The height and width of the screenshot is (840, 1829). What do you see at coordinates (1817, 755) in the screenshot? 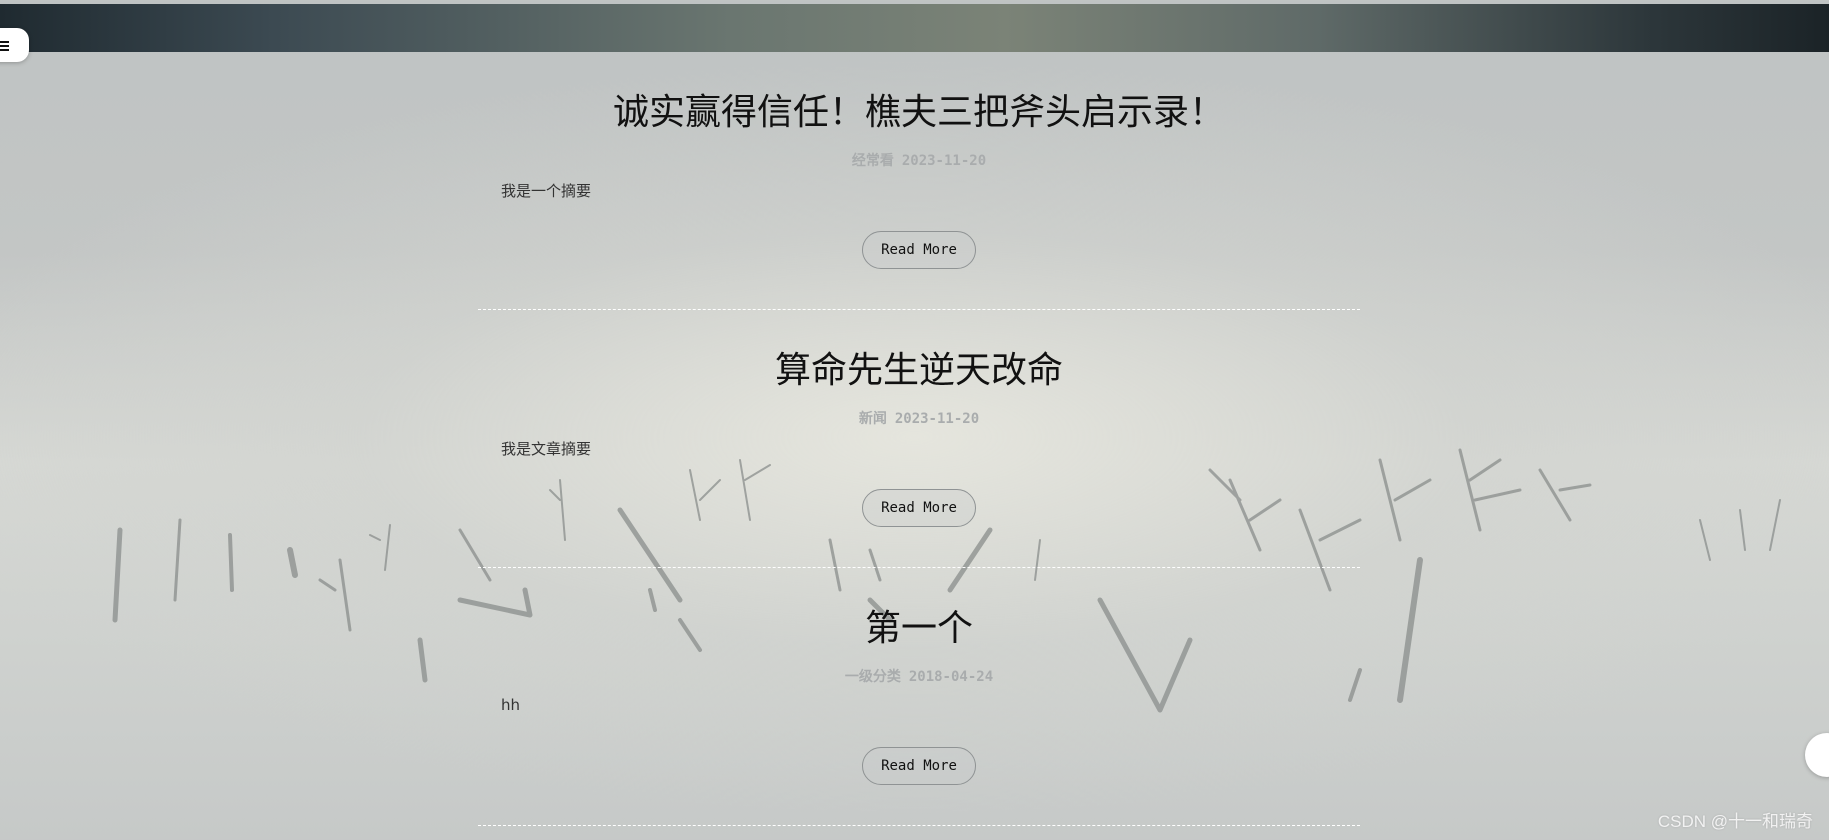
I see `floating-side-button` at bounding box center [1817, 755].